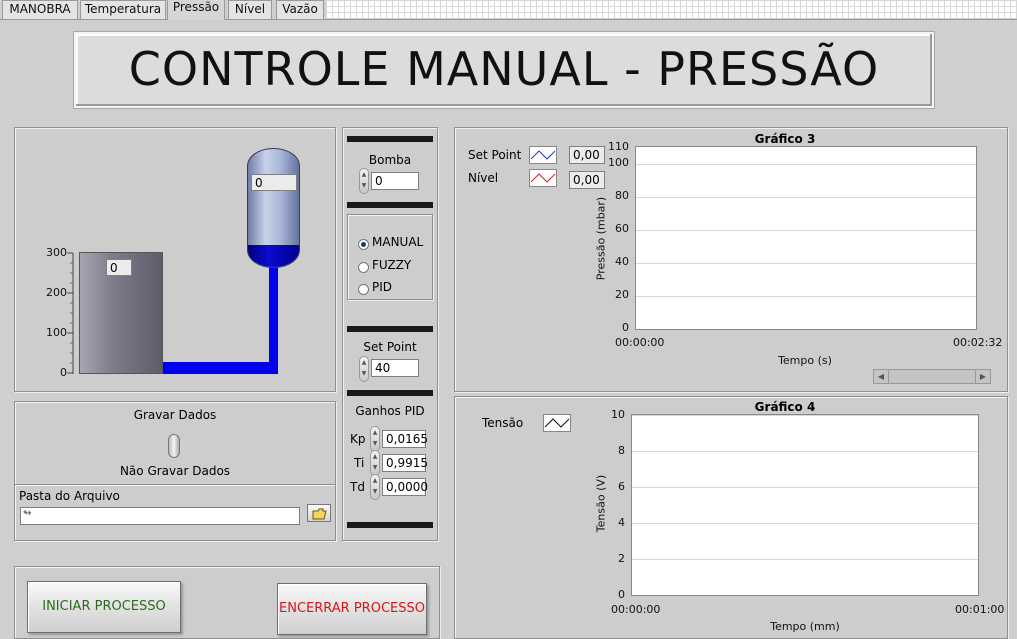  Describe the element at coordinates (392, 265) in the screenshot. I see `mode-fuzzy-label: FUZZY` at that location.